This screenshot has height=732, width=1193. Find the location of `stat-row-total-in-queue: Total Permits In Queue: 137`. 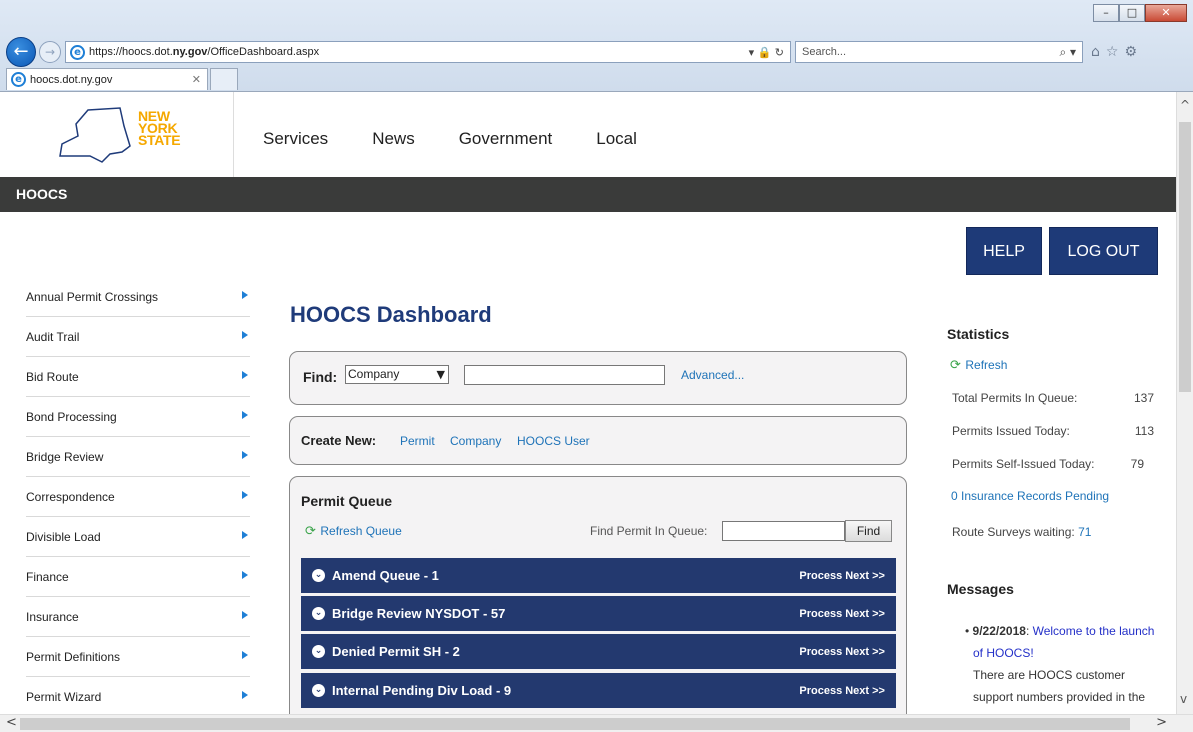

stat-row-total-in-queue: Total Permits In Queue: 137 is located at coordinates (1057, 398).